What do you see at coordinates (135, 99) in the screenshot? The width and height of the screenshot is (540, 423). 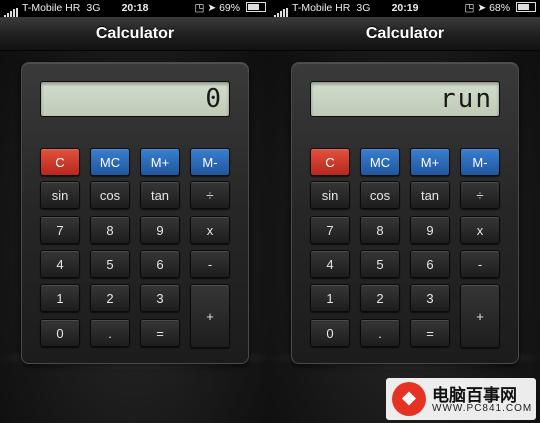 I see `calculator-display: 0` at bounding box center [135, 99].